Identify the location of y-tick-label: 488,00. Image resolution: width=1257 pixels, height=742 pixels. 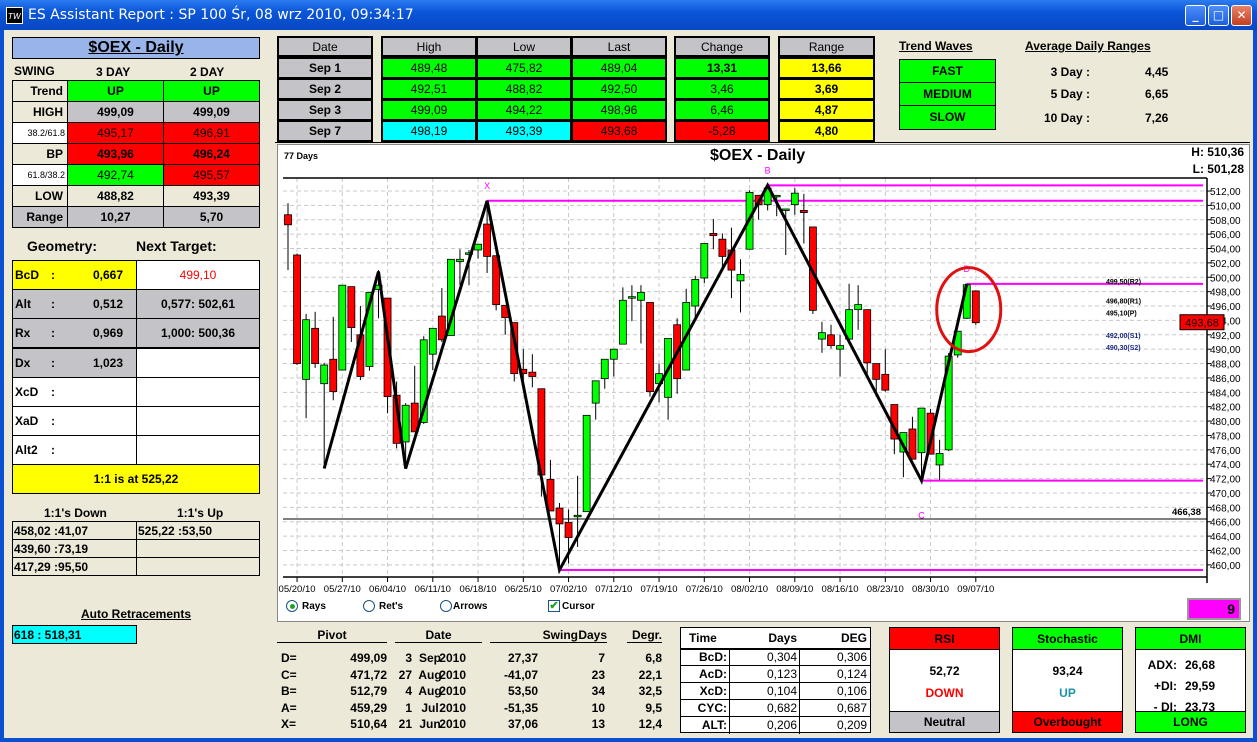
(1225, 365).